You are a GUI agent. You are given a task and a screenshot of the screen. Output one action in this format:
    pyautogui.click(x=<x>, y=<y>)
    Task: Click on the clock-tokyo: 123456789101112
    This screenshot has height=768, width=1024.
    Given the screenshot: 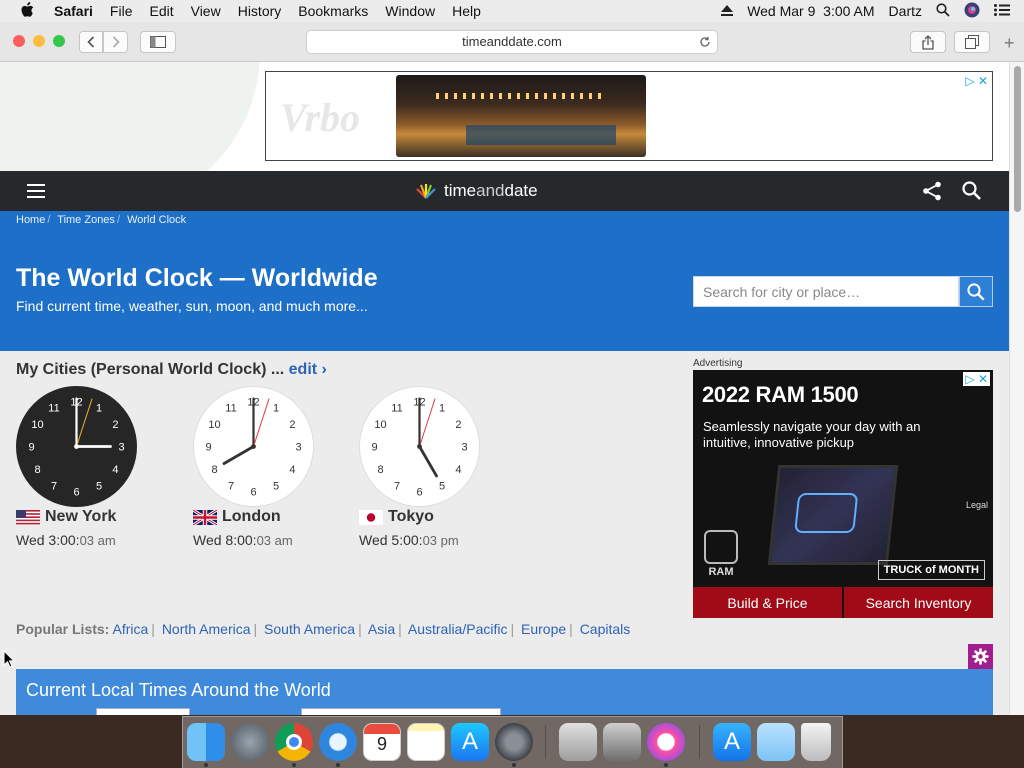 What is the action you would take?
    pyautogui.click(x=419, y=446)
    